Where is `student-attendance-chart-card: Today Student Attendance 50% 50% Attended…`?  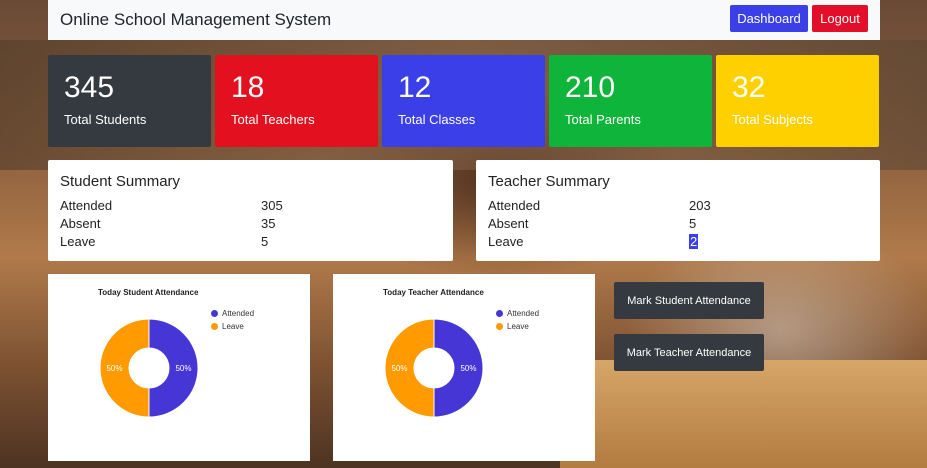 student-attendance-chart-card: Today Student Attendance 50% 50% Attended… is located at coordinates (179, 367).